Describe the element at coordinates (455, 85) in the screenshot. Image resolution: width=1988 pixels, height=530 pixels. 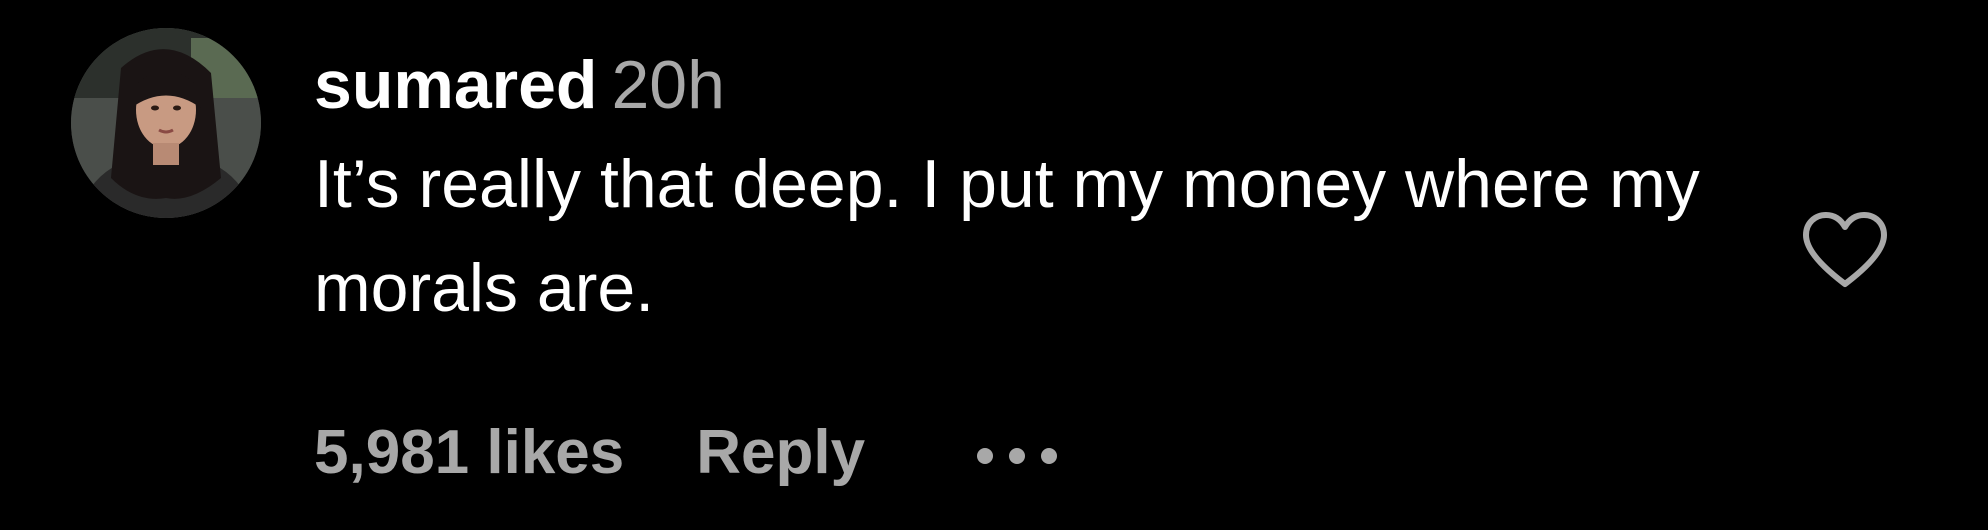
I see `username-link: sumared` at that location.